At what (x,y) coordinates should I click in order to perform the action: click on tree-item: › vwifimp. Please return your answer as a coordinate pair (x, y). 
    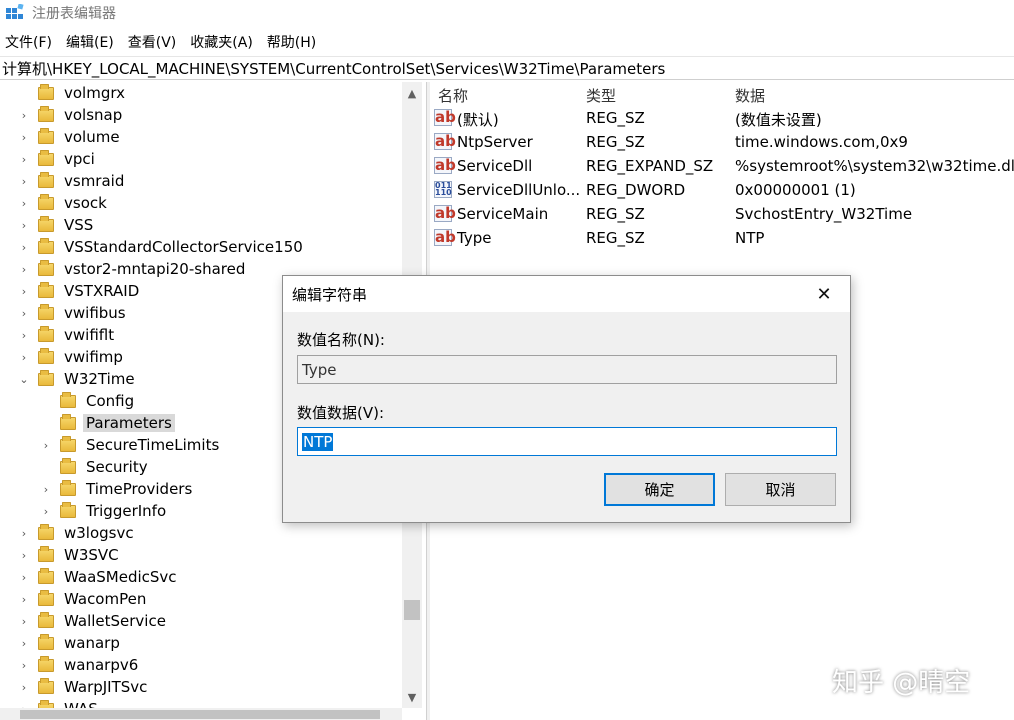
    Looking at the image, I should click on (72, 357).